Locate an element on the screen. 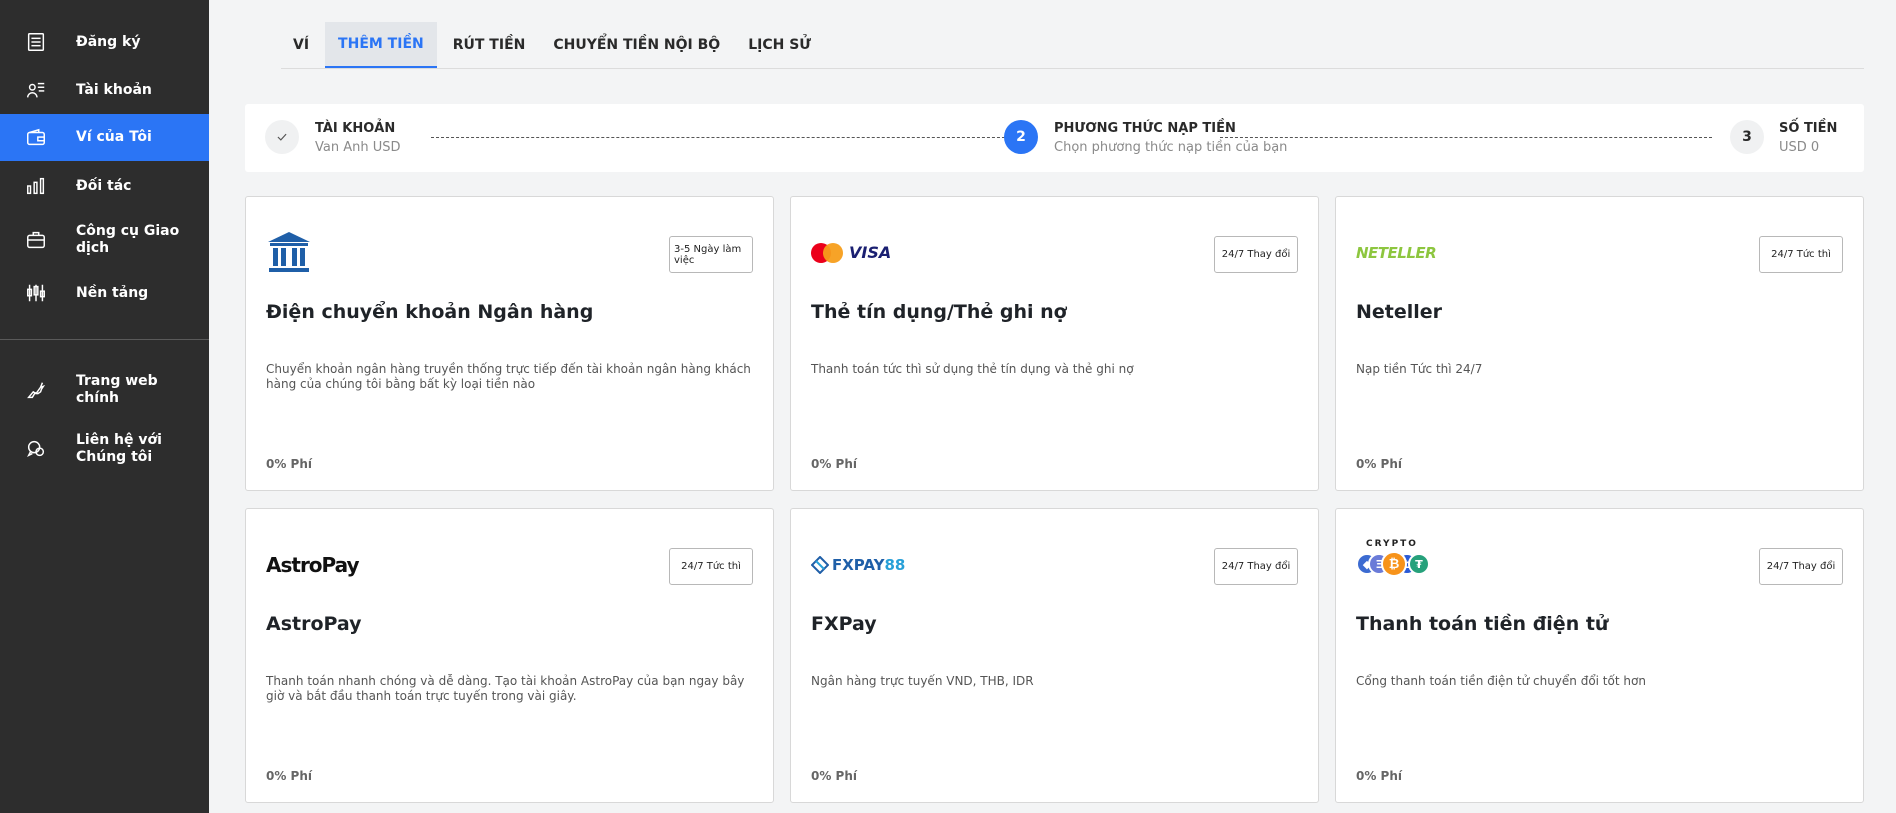 This screenshot has width=1896, height=813. processing-time-badge: 3-5 Ngày làm việc is located at coordinates (711, 254).